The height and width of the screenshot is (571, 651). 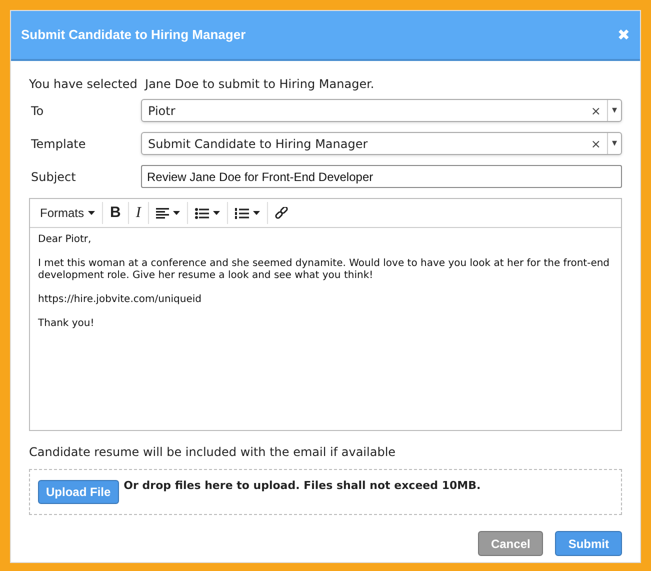 I want to click on drop-zone: Upload File Or drop files here to upload. Files shall not exceed 10MB., so click(x=325, y=492).